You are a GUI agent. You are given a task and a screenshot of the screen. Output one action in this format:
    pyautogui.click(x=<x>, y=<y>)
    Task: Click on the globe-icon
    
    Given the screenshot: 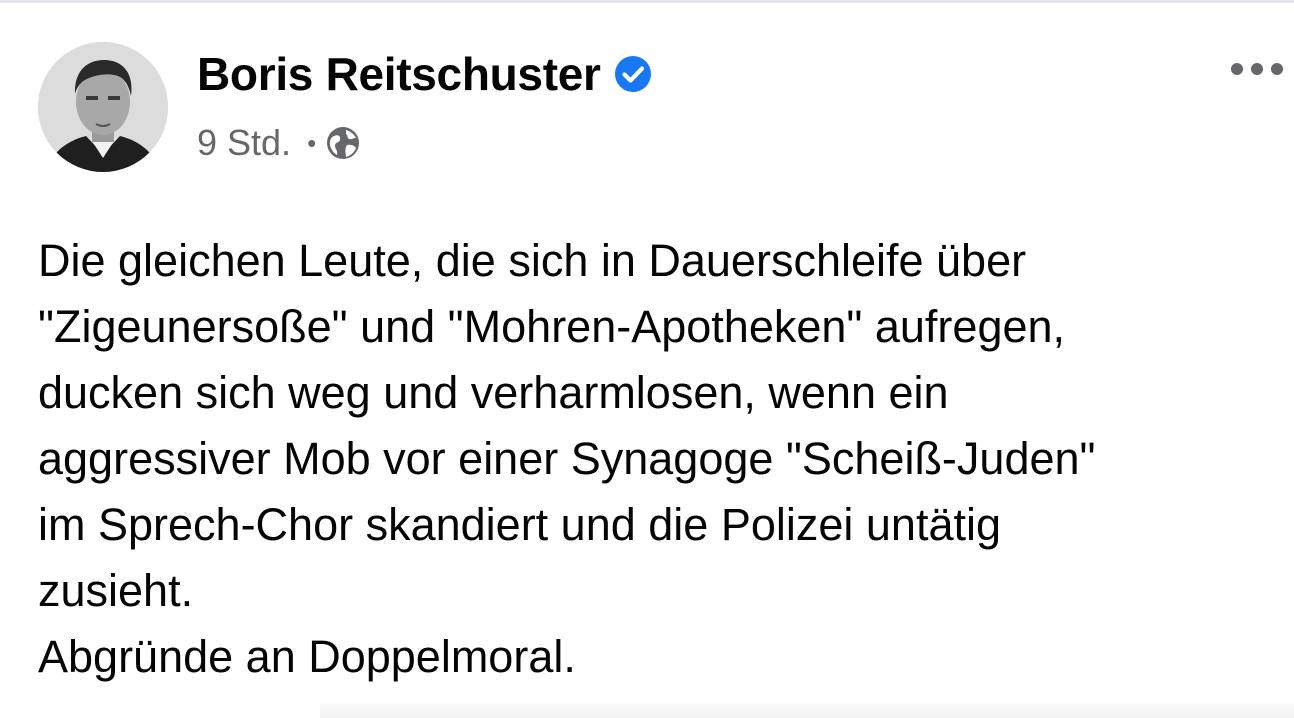 What is the action you would take?
    pyautogui.click(x=343, y=143)
    